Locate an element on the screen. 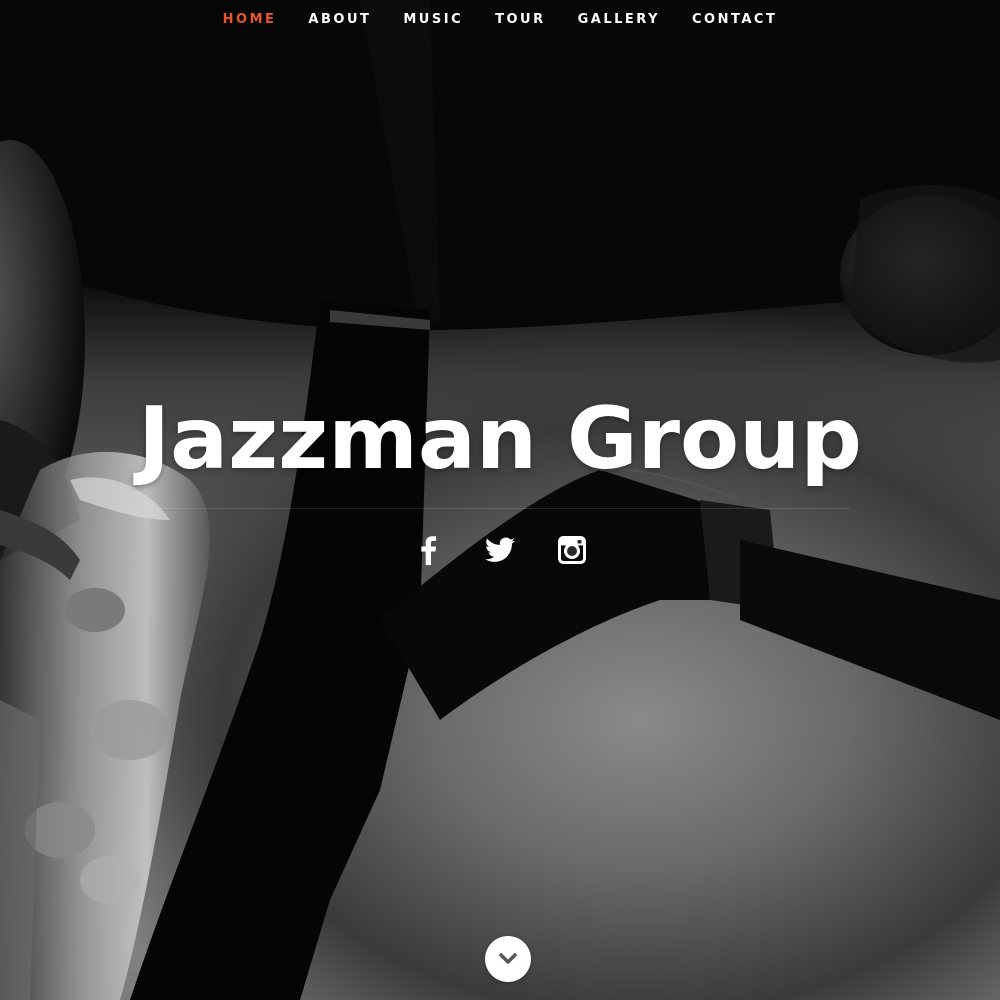 This screenshot has height=1000, width=1000. instagram-link is located at coordinates (572, 550).